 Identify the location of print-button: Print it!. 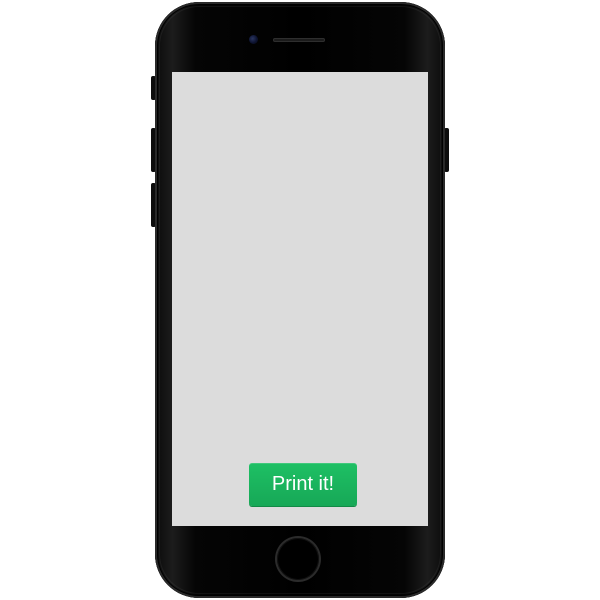
(303, 484).